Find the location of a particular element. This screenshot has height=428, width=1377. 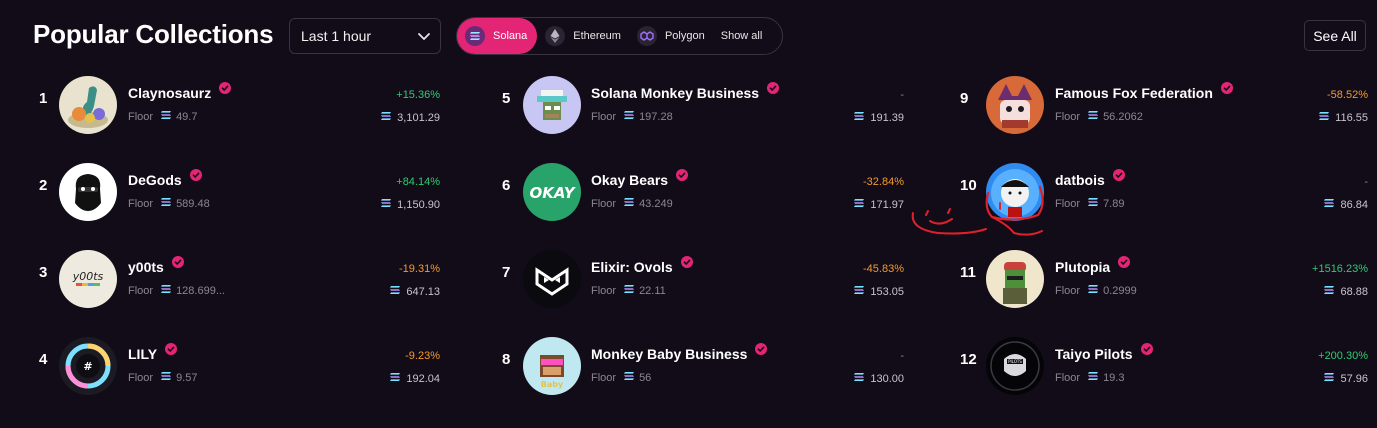

floor-price: Floor 589.48 is located at coordinates (169, 203).